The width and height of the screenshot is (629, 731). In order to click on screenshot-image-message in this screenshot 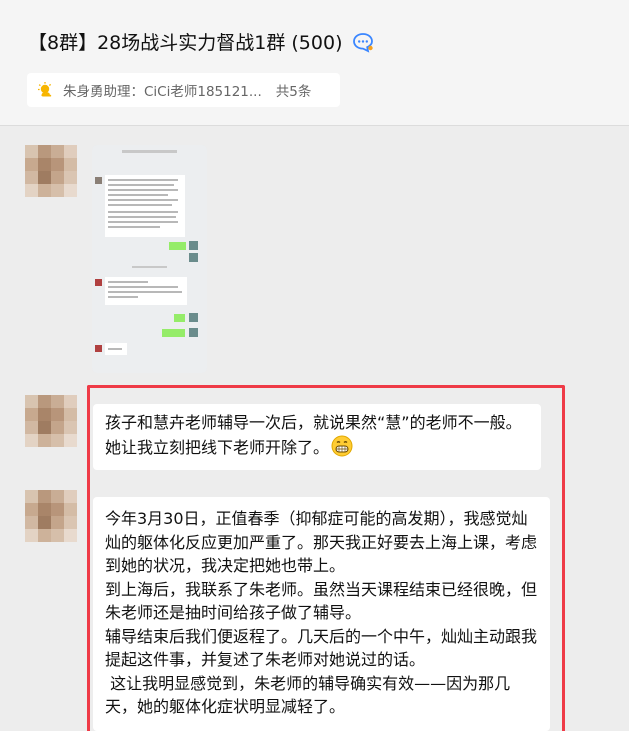, I will do `click(149, 259)`.